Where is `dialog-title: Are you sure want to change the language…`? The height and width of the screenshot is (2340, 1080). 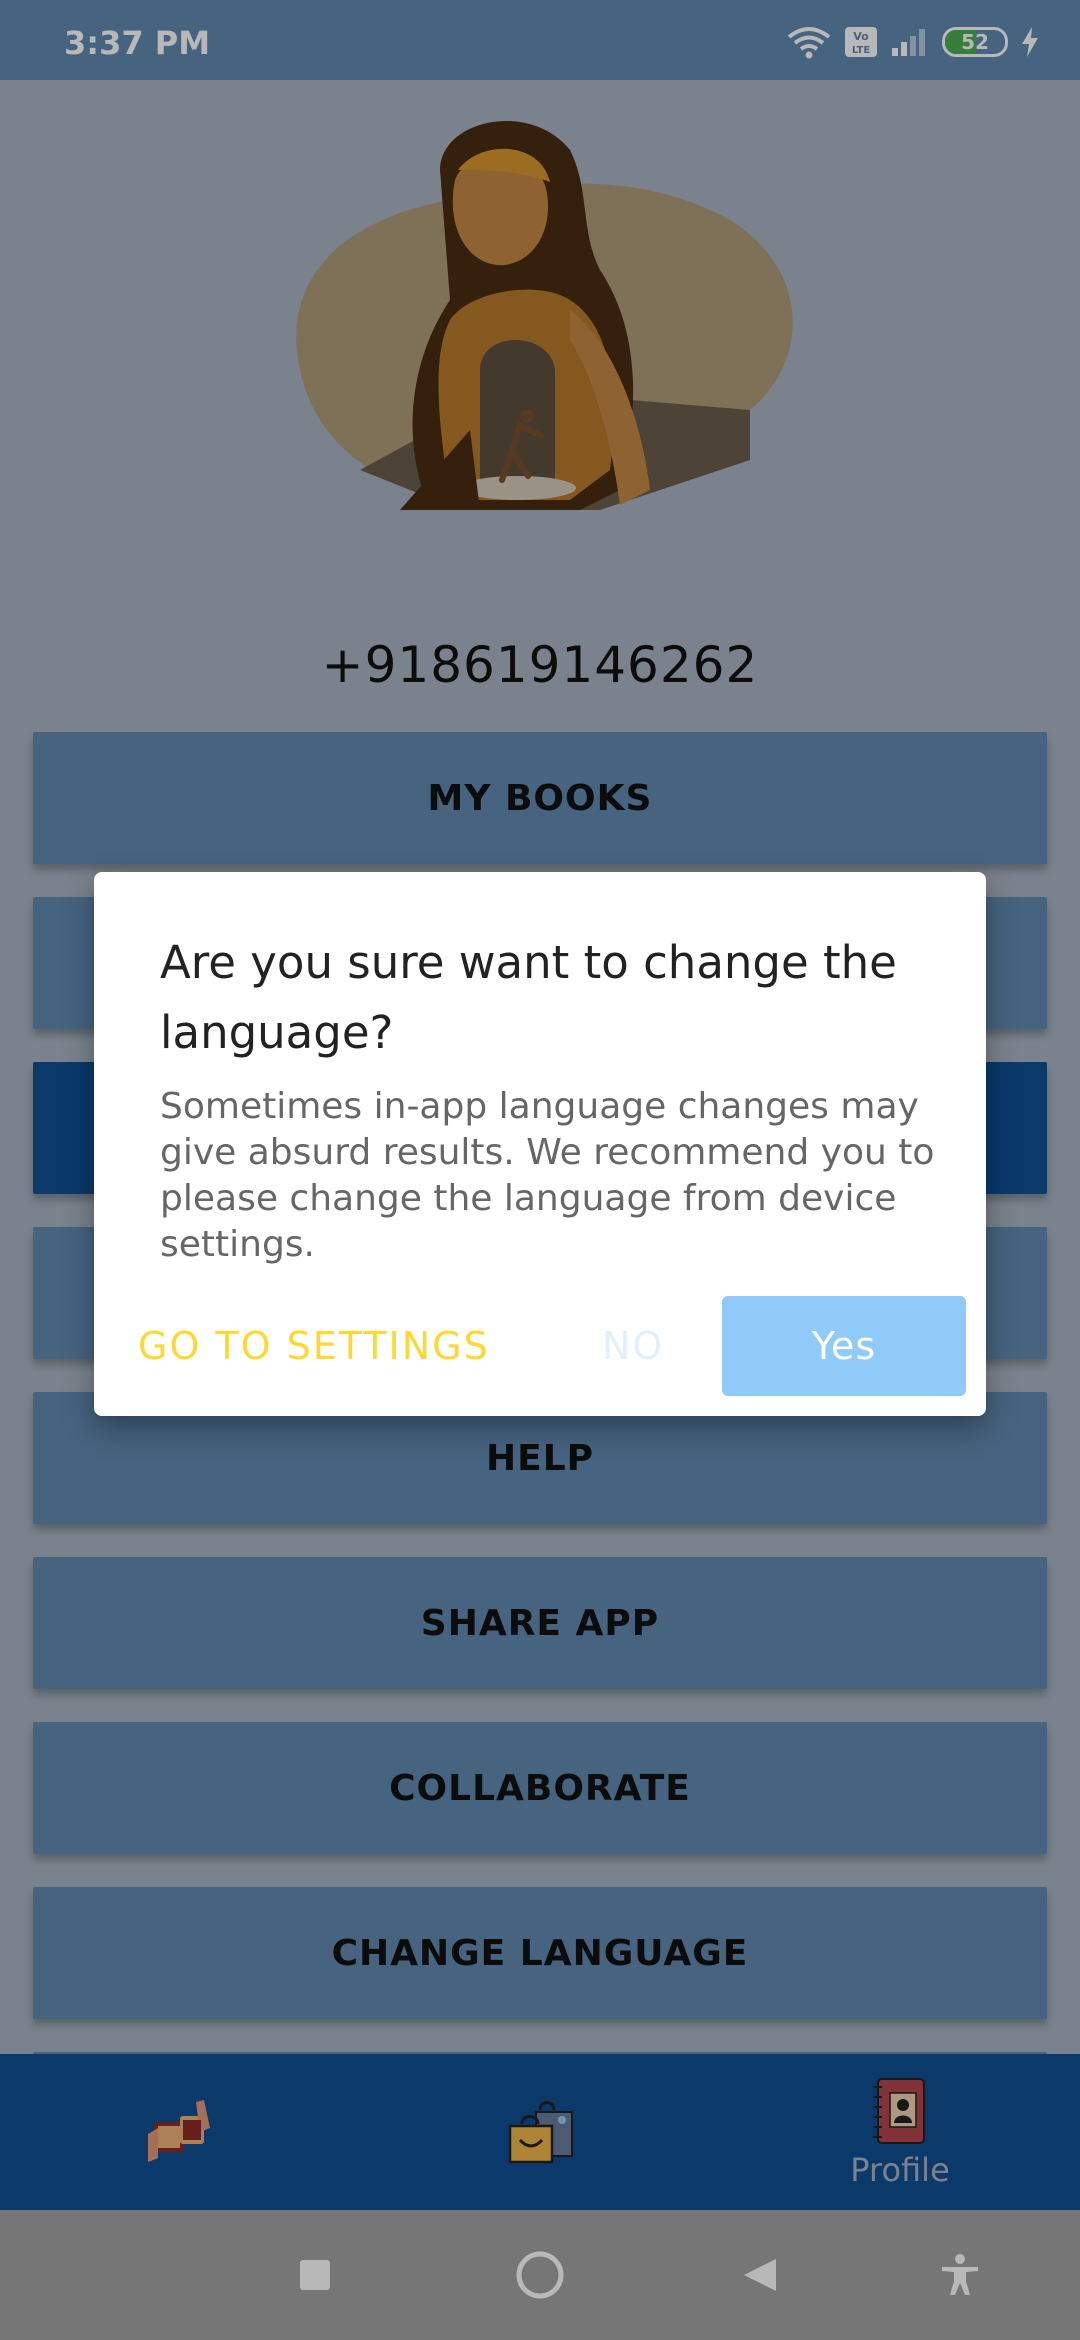 dialog-title: Are you sure want to change the language… is located at coordinates (528, 997).